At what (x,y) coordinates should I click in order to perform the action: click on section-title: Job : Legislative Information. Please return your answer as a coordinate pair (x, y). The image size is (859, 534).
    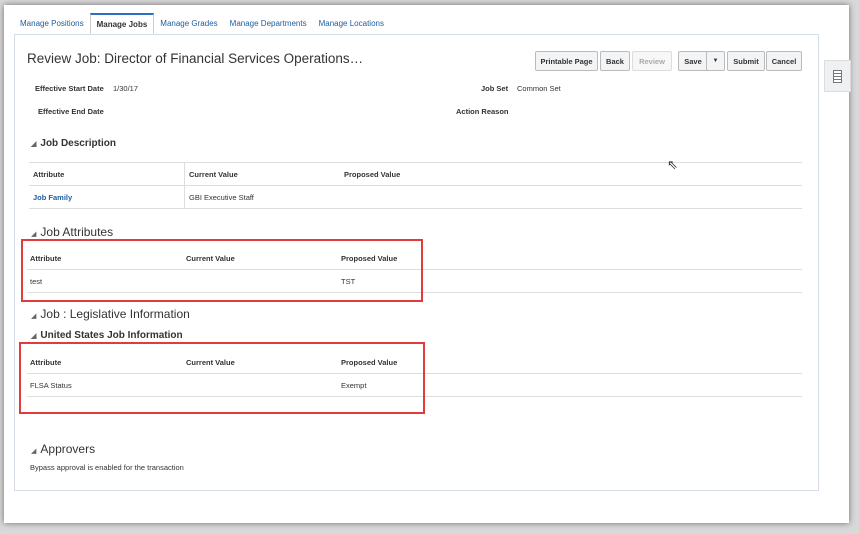
    Looking at the image, I should click on (115, 314).